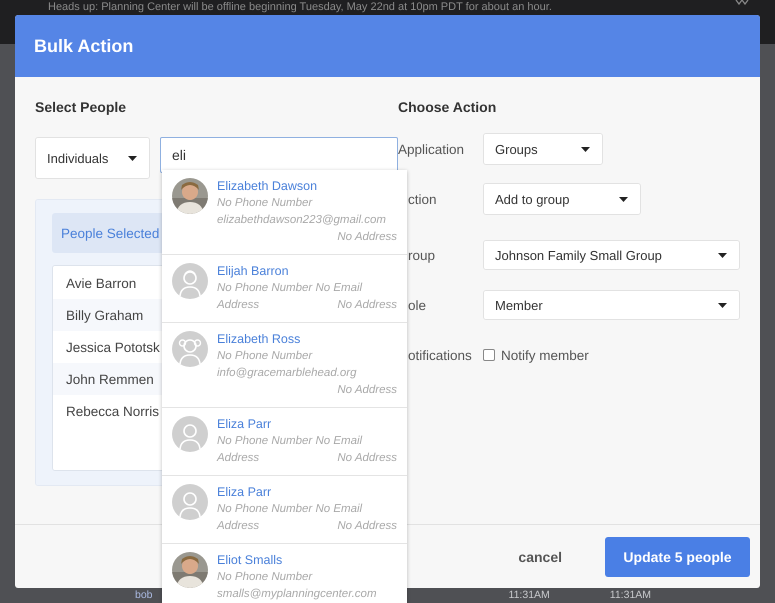 The width and height of the screenshot is (775, 603). Describe the element at coordinates (448, 107) in the screenshot. I see `section-heading: Choose Action` at that location.